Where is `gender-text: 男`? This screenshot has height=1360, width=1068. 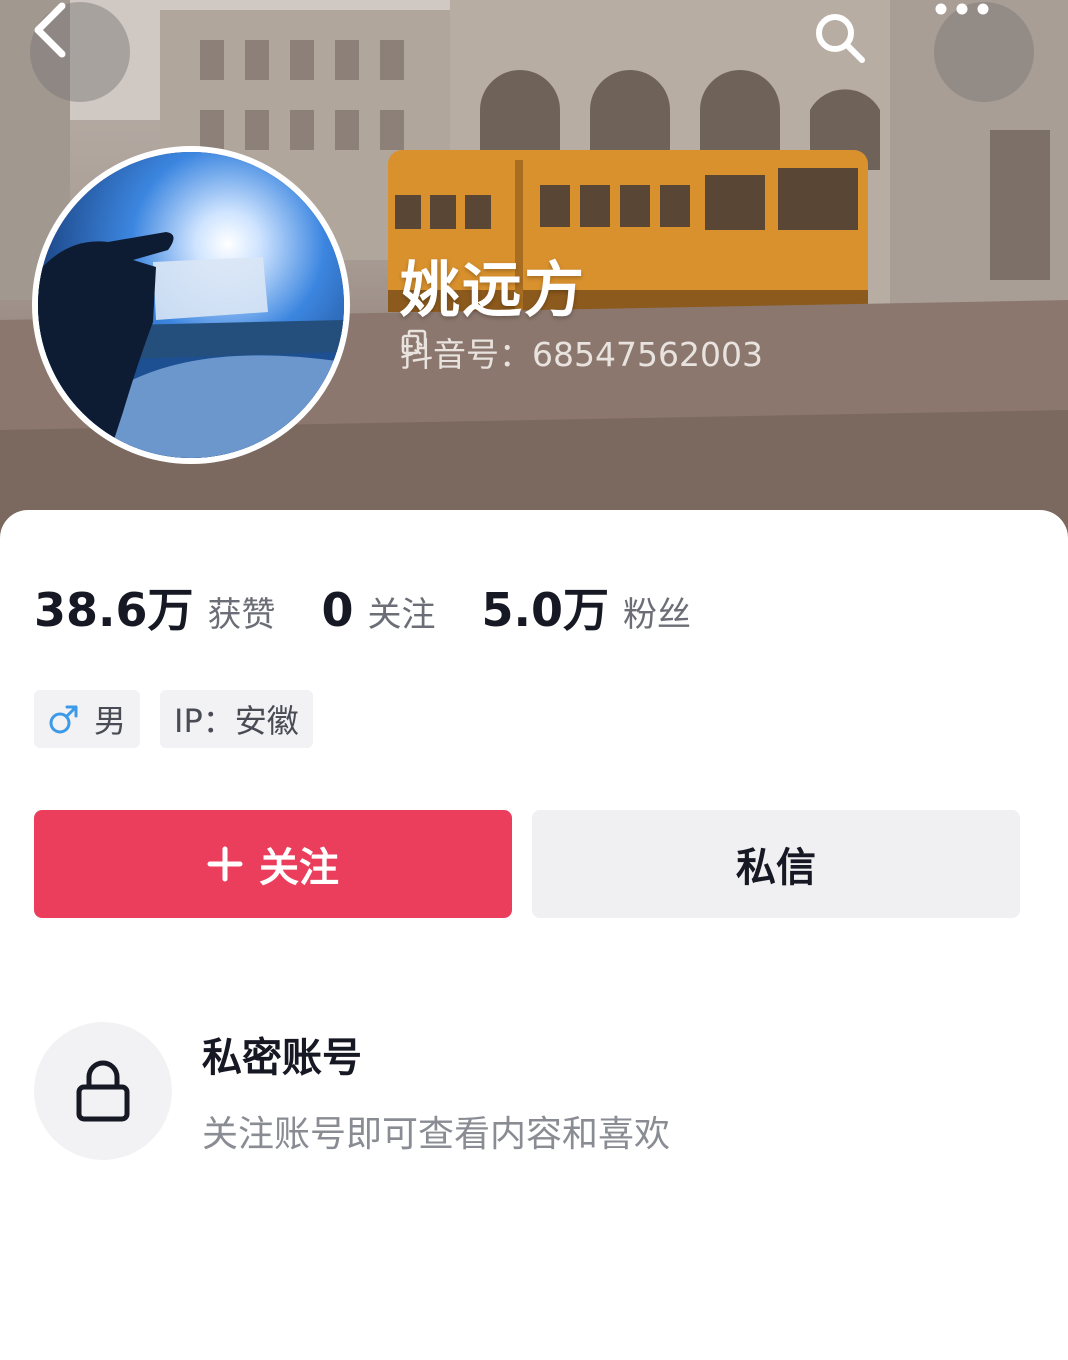 gender-text: 男 is located at coordinates (110, 721).